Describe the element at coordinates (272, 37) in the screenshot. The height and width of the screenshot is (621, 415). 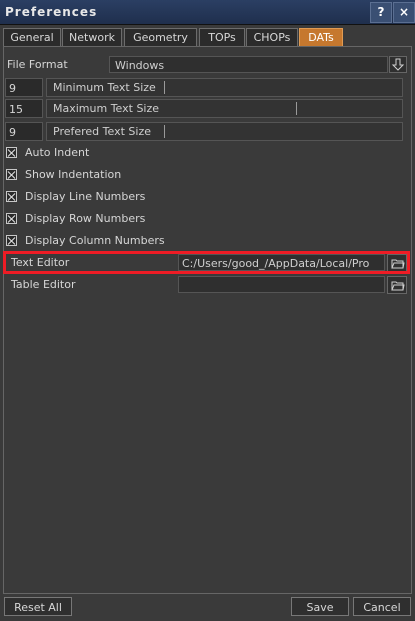
I see `tab-chops: CHOPs` at that location.